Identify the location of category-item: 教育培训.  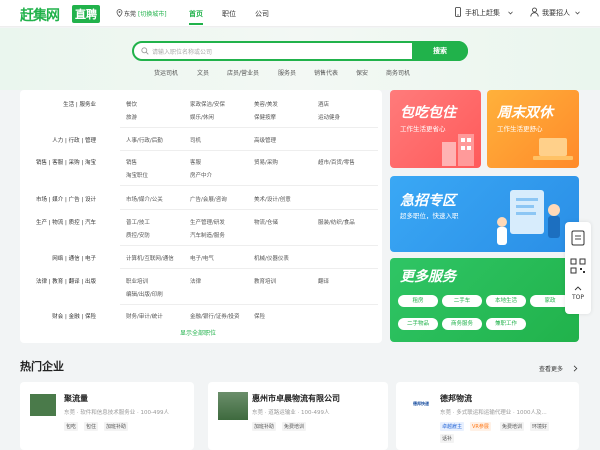
(265, 281).